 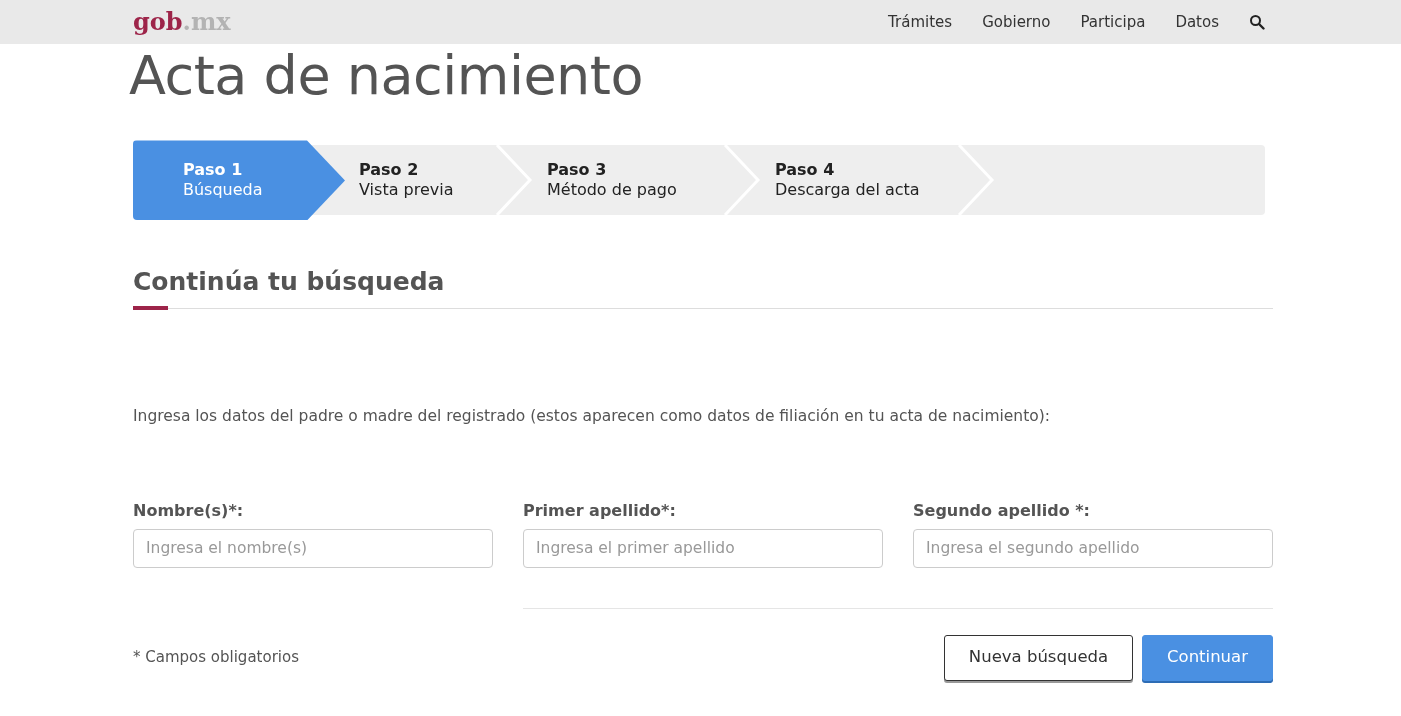 What do you see at coordinates (150, 308) in the screenshot?
I see `heading-accent-bar` at bounding box center [150, 308].